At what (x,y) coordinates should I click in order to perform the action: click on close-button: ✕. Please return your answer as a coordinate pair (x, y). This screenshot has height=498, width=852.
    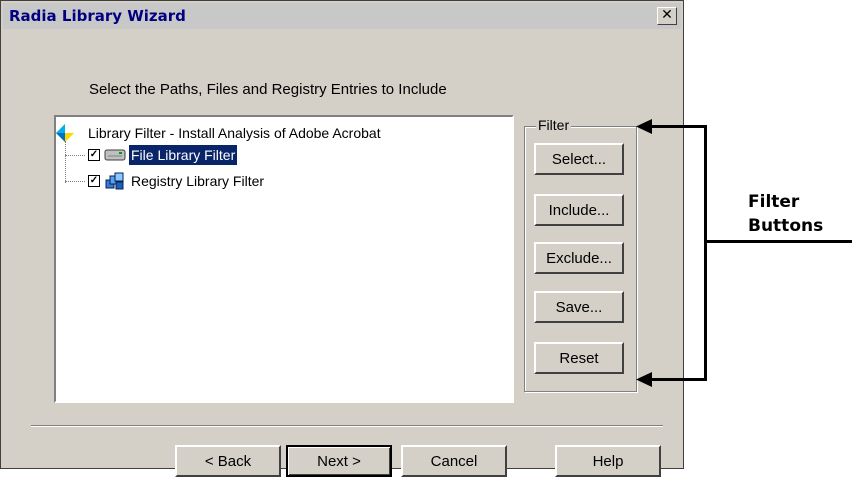
    Looking at the image, I should click on (667, 16).